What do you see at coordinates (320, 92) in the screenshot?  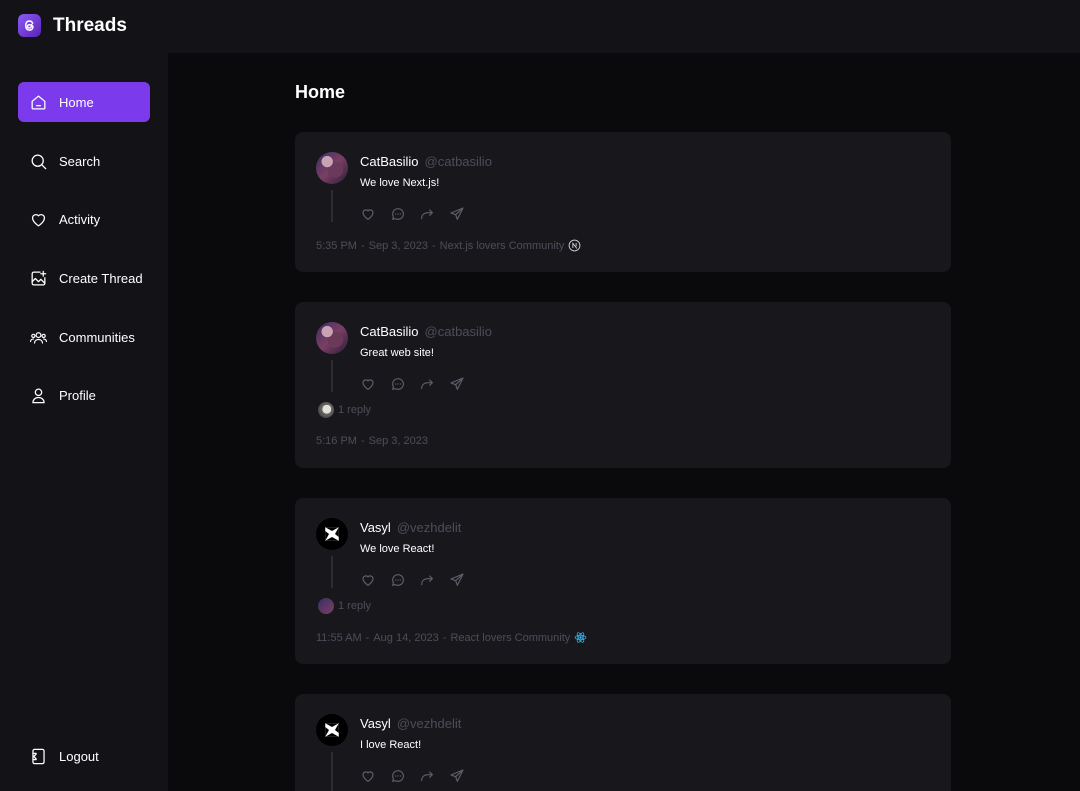 I see `page-title: Home` at bounding box center [320, 92].